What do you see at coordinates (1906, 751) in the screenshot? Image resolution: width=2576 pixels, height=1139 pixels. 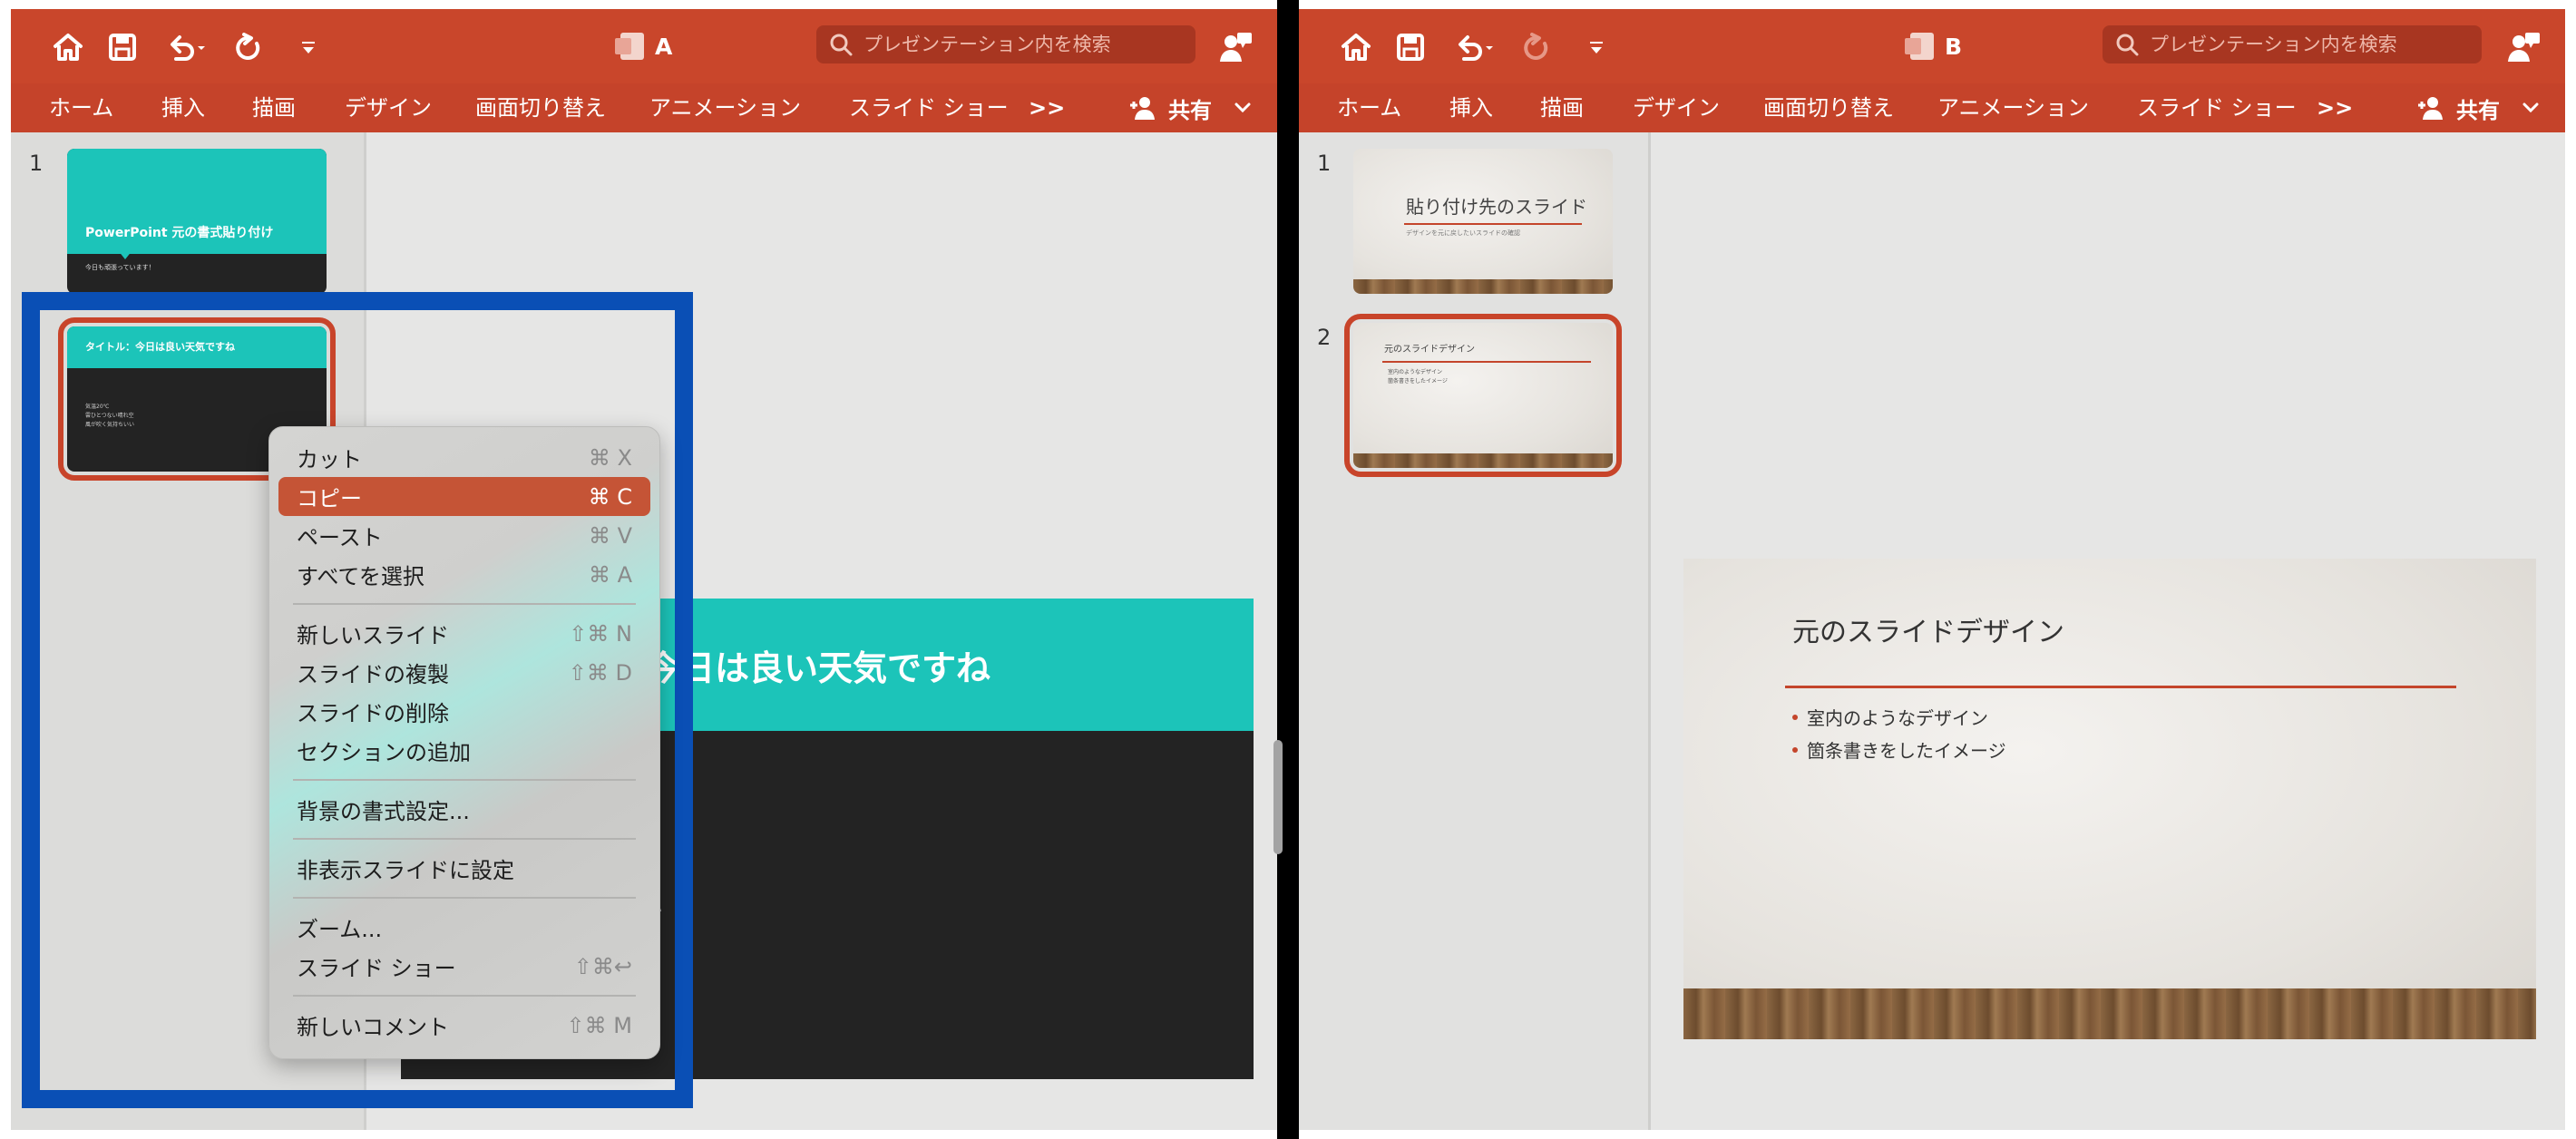 I see `bullet-text: 箇条書きをしたイメージ` at bounding box center [1906, 751].